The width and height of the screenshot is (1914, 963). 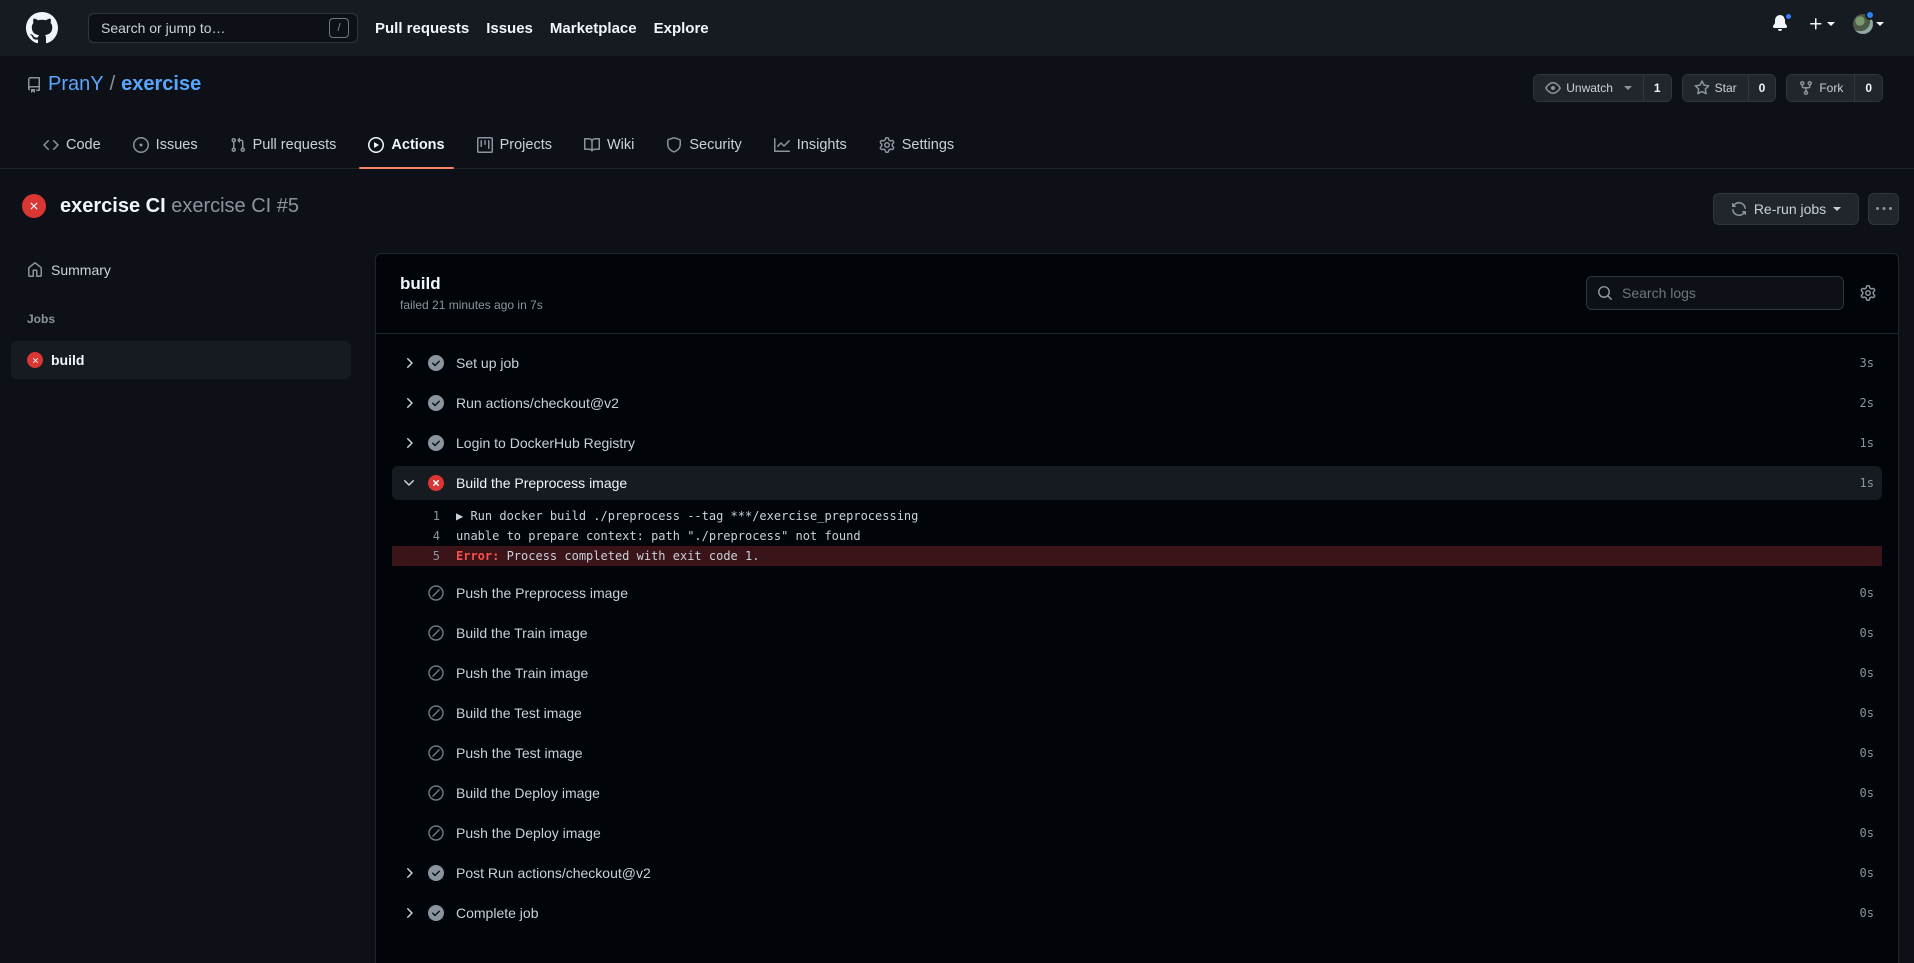 What do you see at coordinates (223, 28) in the screenshot?
I see `global-search-input: Search or jump to… /` at bounding box center [223, 28].